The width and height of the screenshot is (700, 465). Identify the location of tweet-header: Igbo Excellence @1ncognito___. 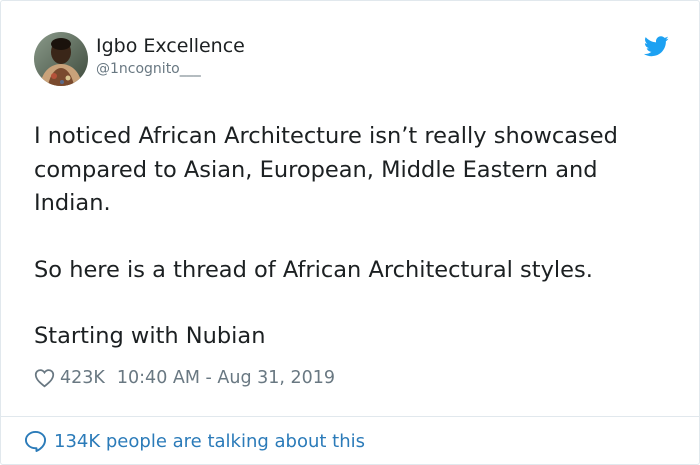
(351, 60).